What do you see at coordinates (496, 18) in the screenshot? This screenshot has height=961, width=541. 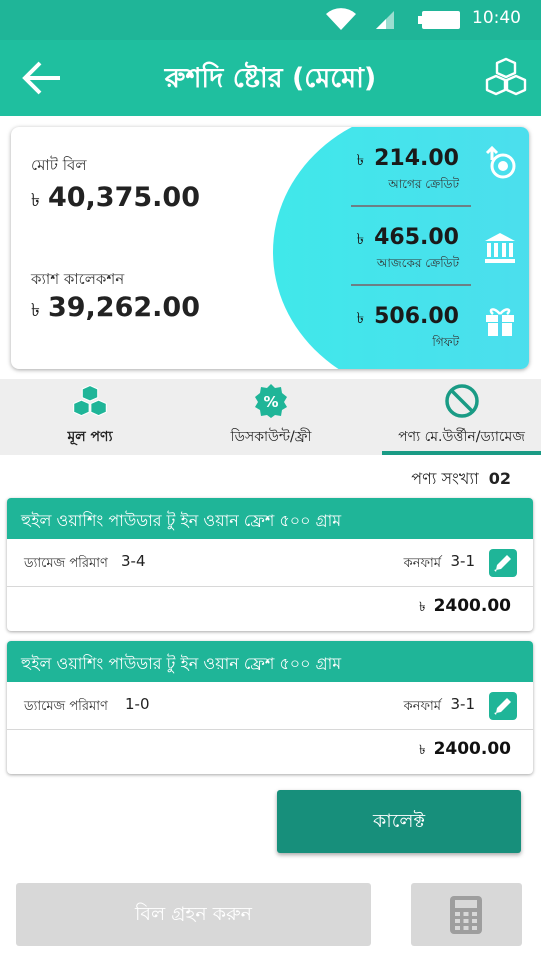 I see `status-time: 10:40` at bounding box center [496, 18].